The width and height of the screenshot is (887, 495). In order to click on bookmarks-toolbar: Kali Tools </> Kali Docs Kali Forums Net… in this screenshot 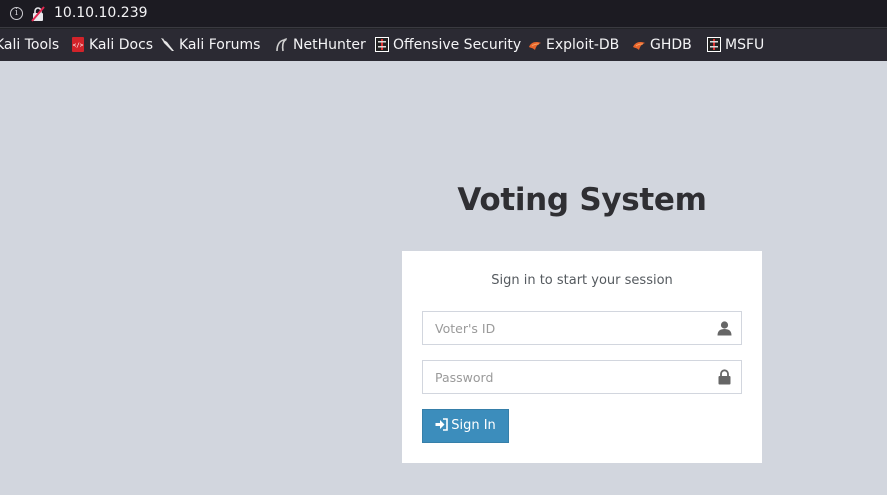, I will do `click(443, 45)`.